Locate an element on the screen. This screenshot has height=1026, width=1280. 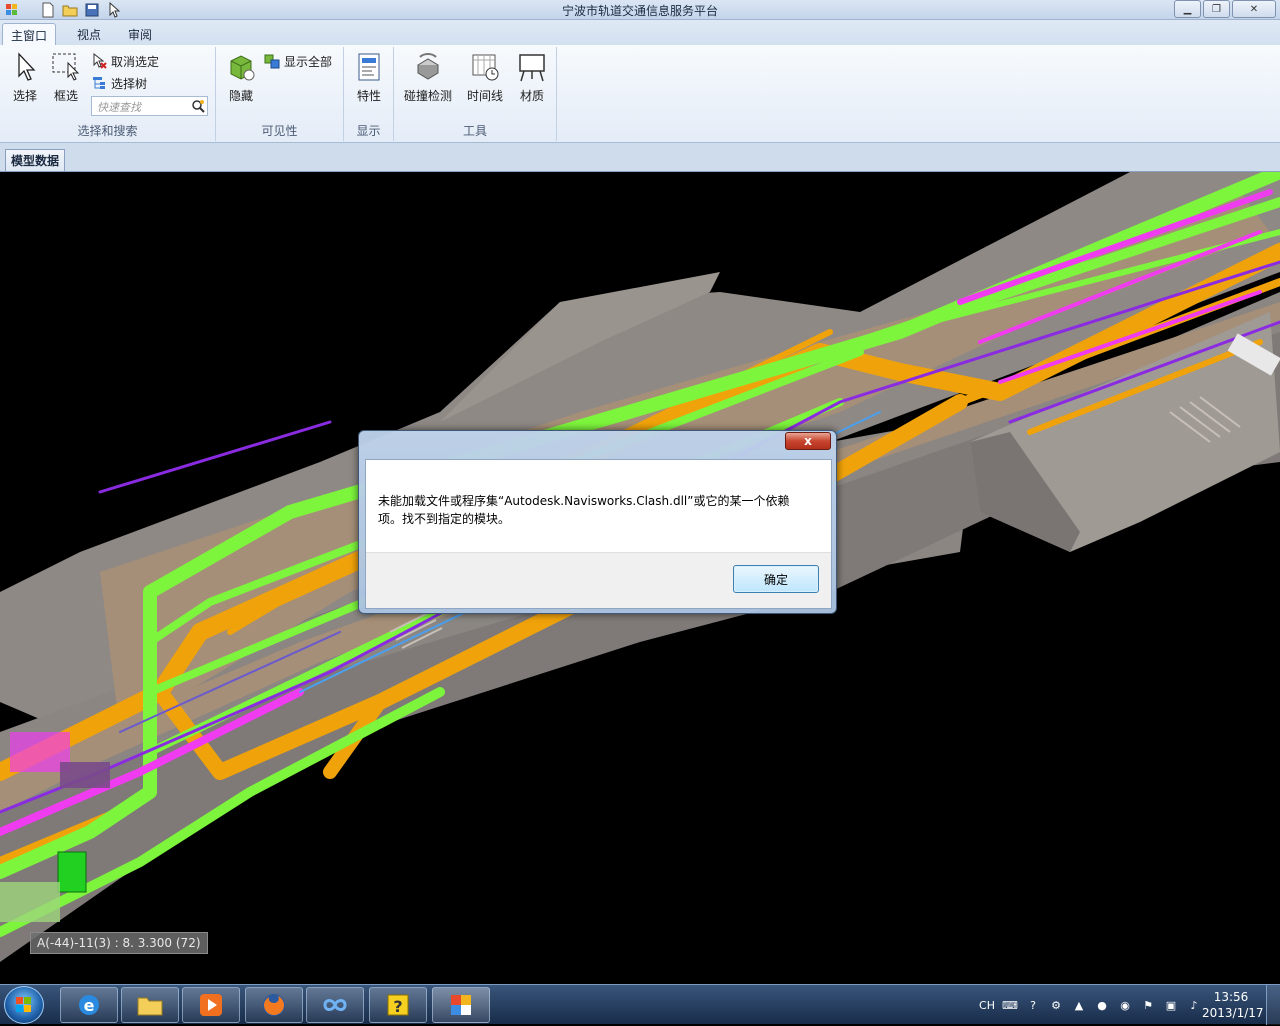
ok-label: 确定 is located at coordinates (775, 579).